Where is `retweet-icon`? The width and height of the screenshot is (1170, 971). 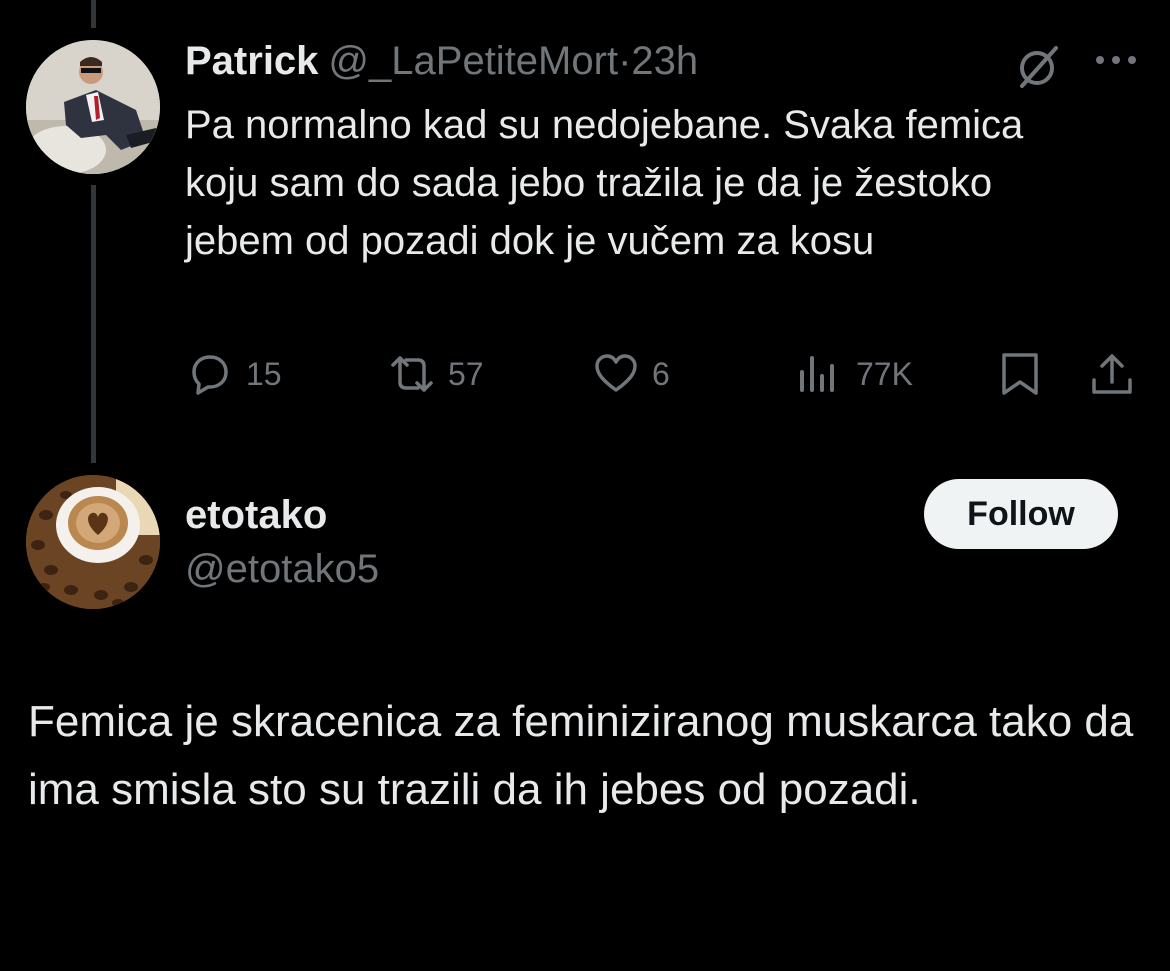 retweet-icon is located at coordinates (412, 374).